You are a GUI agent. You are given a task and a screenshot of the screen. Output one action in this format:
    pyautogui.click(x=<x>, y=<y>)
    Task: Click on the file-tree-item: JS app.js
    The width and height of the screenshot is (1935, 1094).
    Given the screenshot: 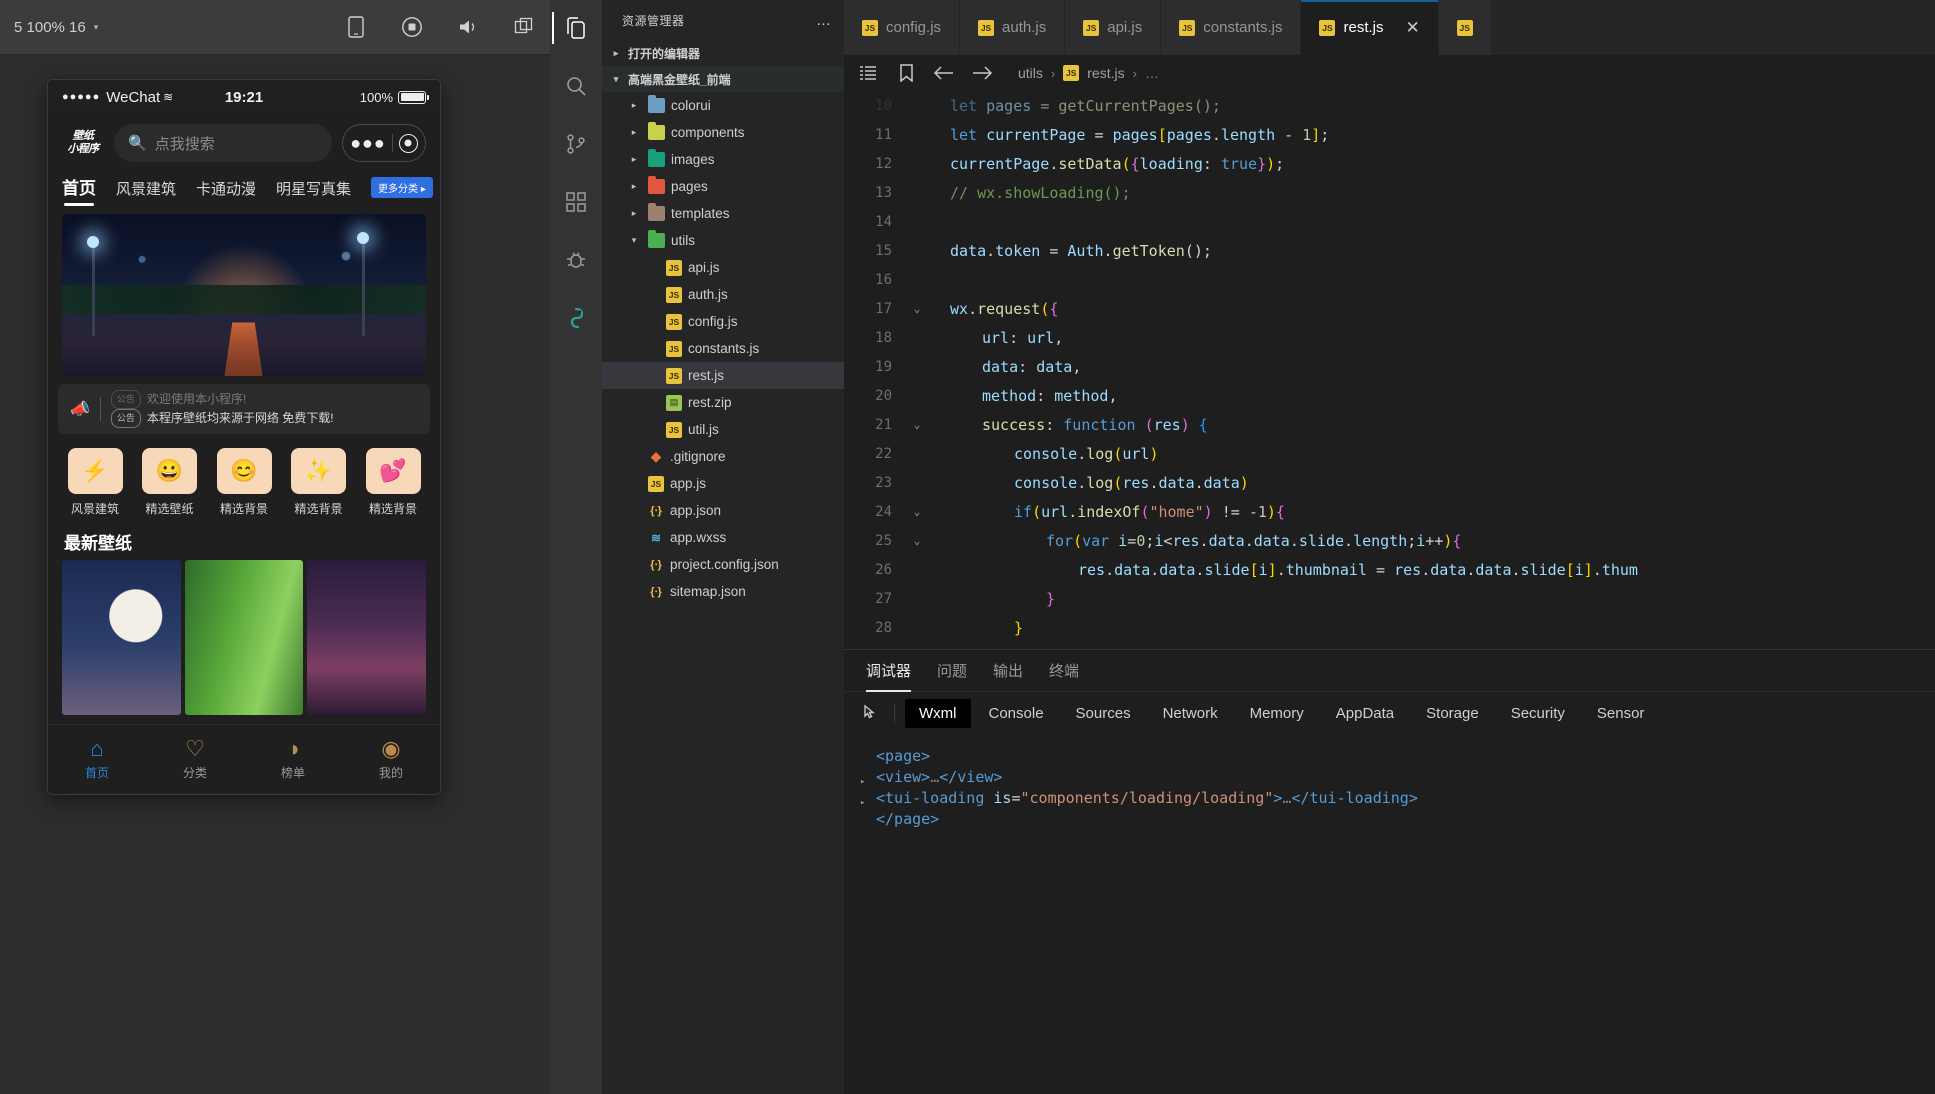 What is the action you would take?
    pyautogui.click(x=723, y=483)
    